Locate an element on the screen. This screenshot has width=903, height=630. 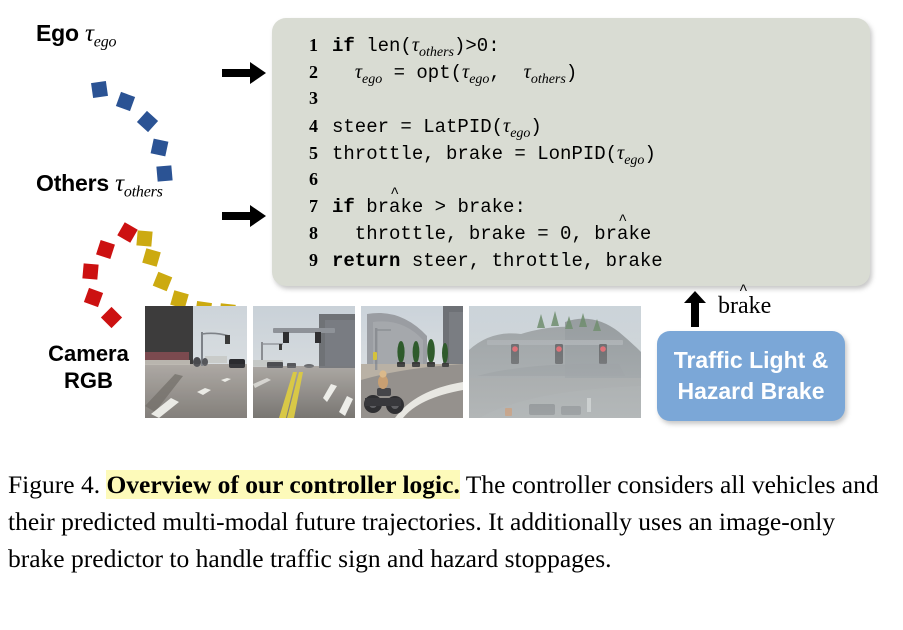
brake-hat-label: brake is located at coordinates (744, 306).